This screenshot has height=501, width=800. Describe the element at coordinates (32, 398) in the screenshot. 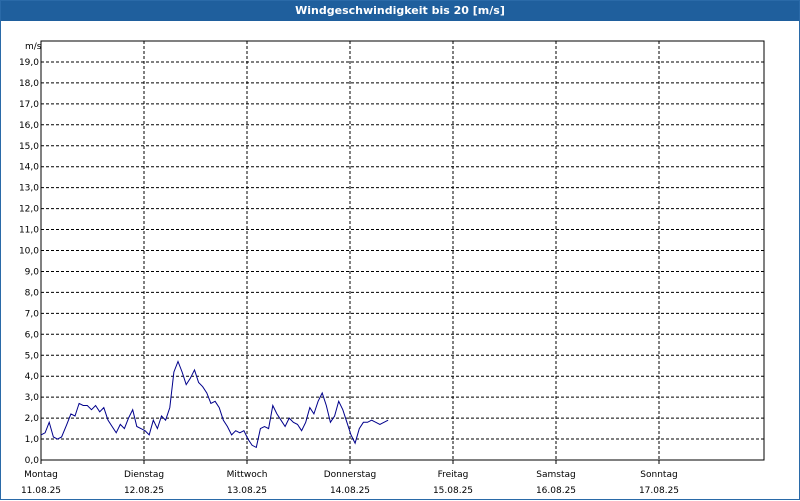

I see `y-tick-label: 3,0` at that location.